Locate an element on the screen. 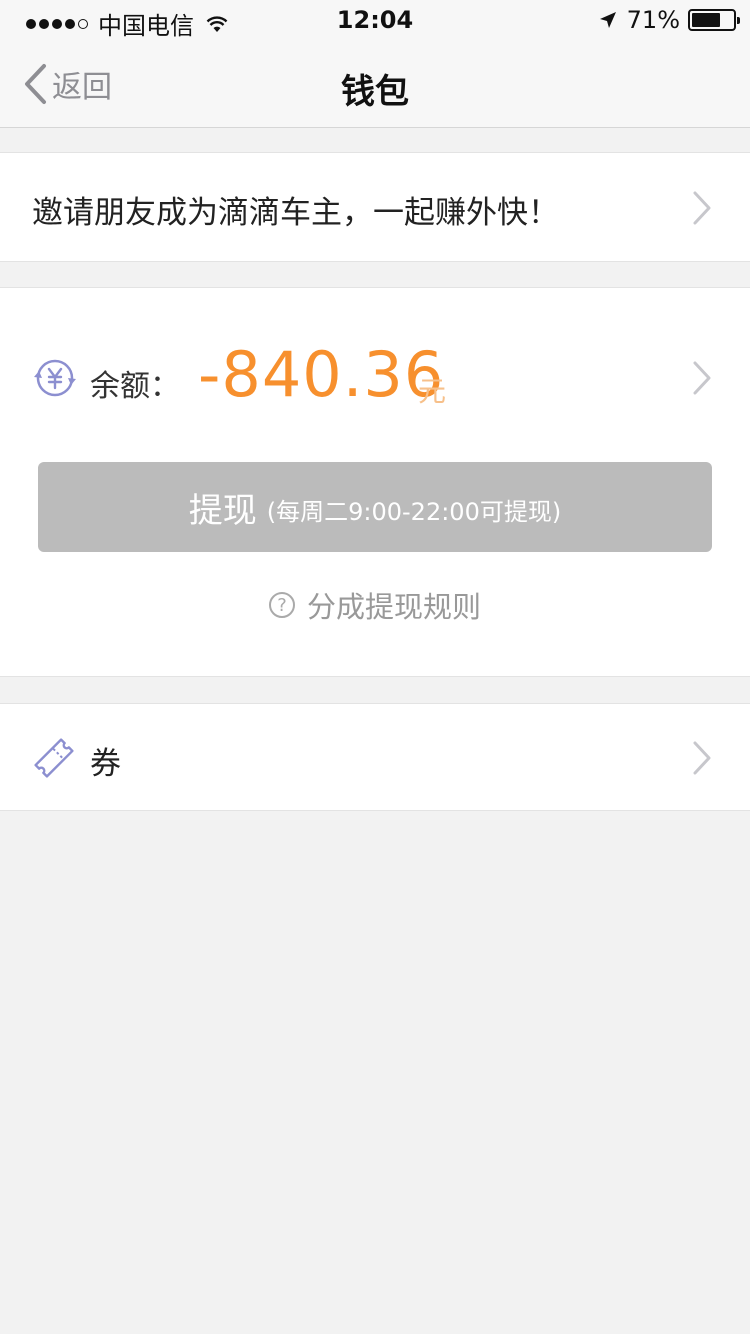  navigation-bar: 返回 钱包 is located at coordinates (375, 84).